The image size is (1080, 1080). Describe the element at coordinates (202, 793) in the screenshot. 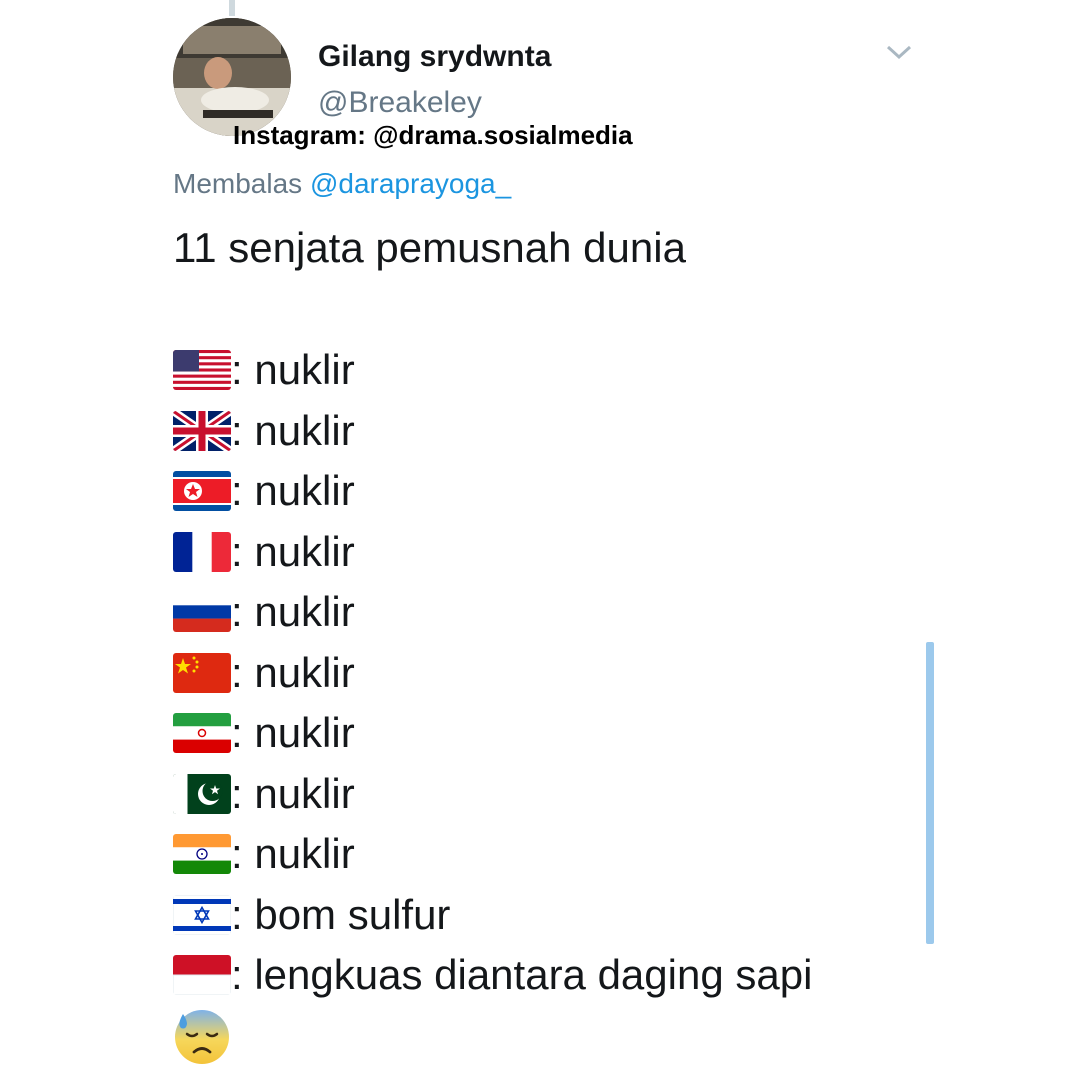

I see `pakistan-flag-icon` at that location.